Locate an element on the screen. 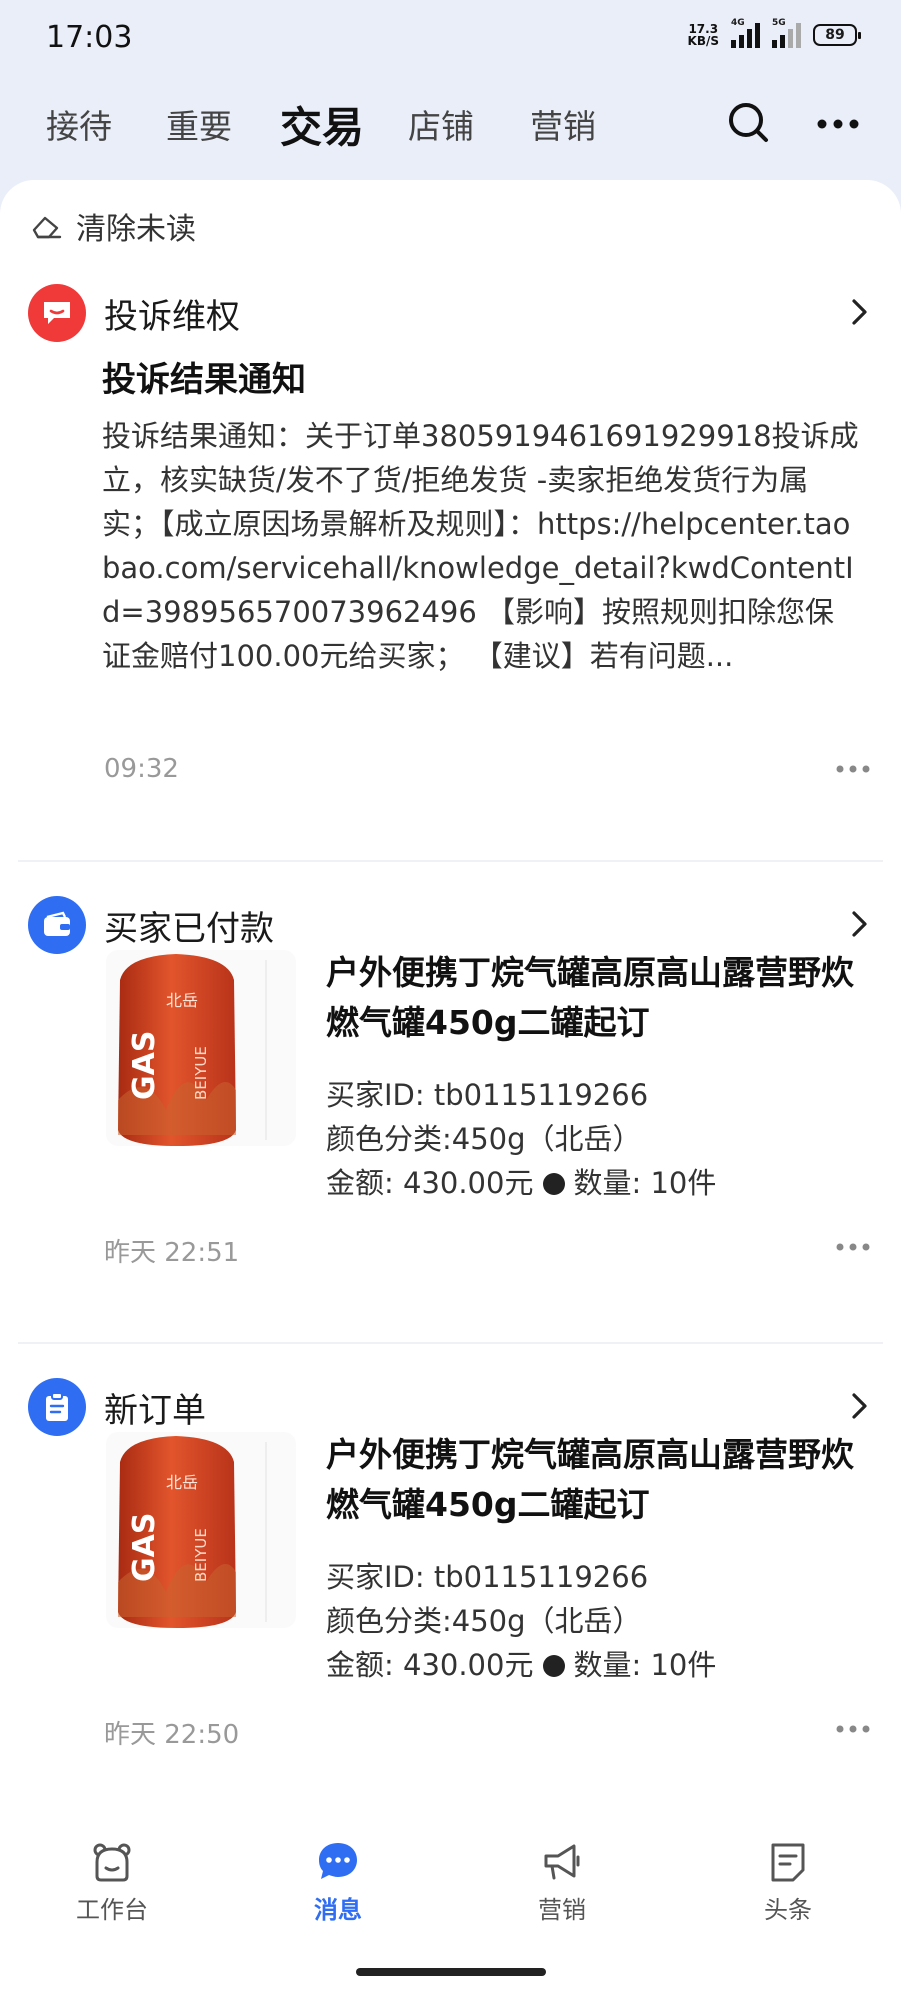 The image size is (901, 2000). card-header: 买家已付款 is located at coordinates (151, 925).